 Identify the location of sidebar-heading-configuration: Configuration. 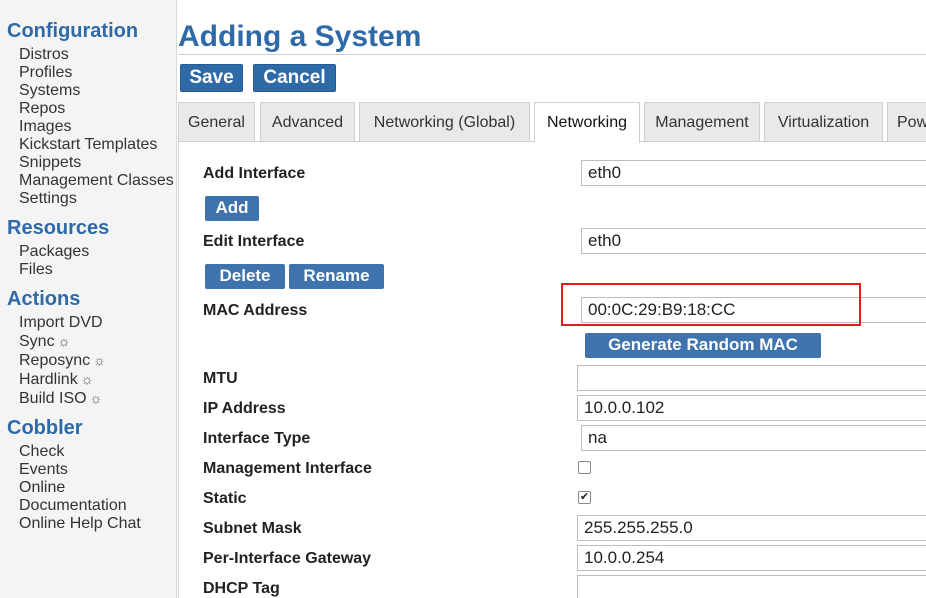
(73, 31).